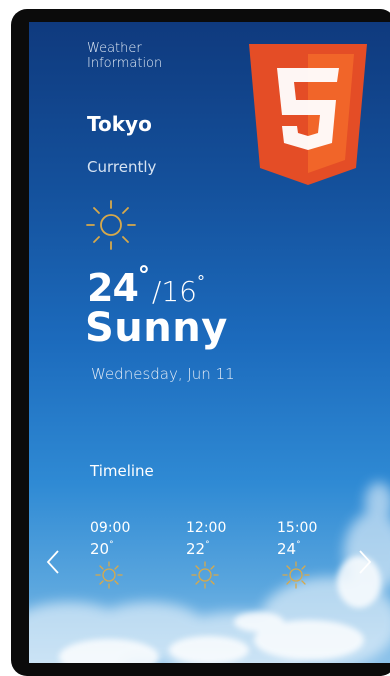 The image size is (390, 676). What do you see at coordinates (102, 549) in the screenshot?
I see `timeline-temp: 20°` at bounding box center [102, 549].